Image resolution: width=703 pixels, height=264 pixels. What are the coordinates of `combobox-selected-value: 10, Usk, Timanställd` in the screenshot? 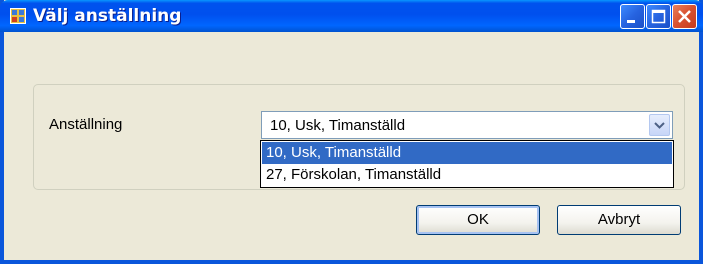 It's located at (338, 125).